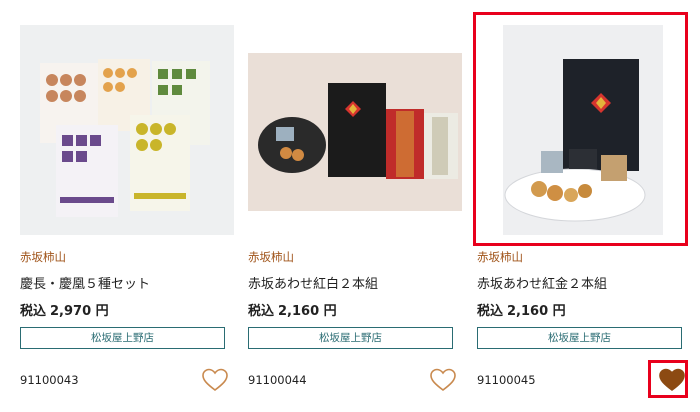 This screenshot has height=412, width=700. What do you see at coordinates (85, 282) in the screenshot?
I see `product-name: 慶長・慶凰５種セット` at bounding box center [85, 282].